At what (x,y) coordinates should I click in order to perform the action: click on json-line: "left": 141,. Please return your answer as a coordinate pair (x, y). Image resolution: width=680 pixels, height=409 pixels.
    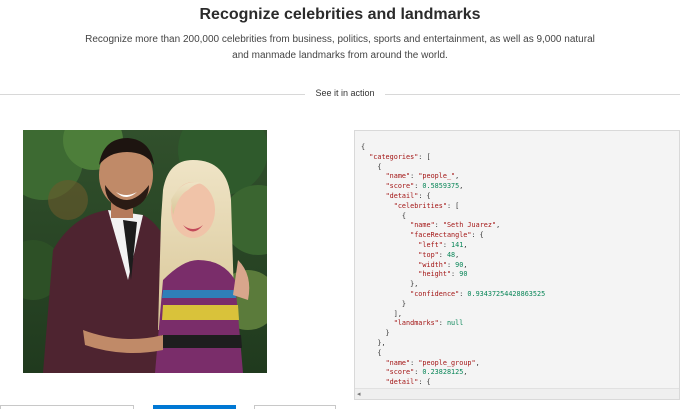
    Looking at the image, I should click on (443, 244).